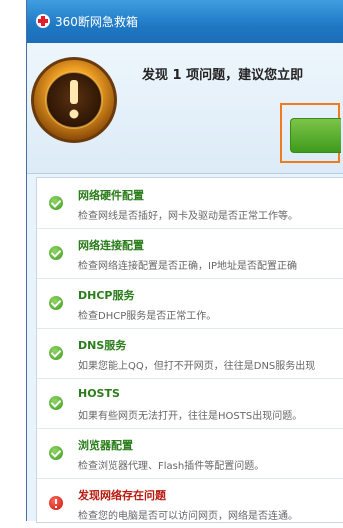  Describe the element at coordinates (122, 495) in the screenshot. I see `check-title: 发现网络存在问题` at that location.